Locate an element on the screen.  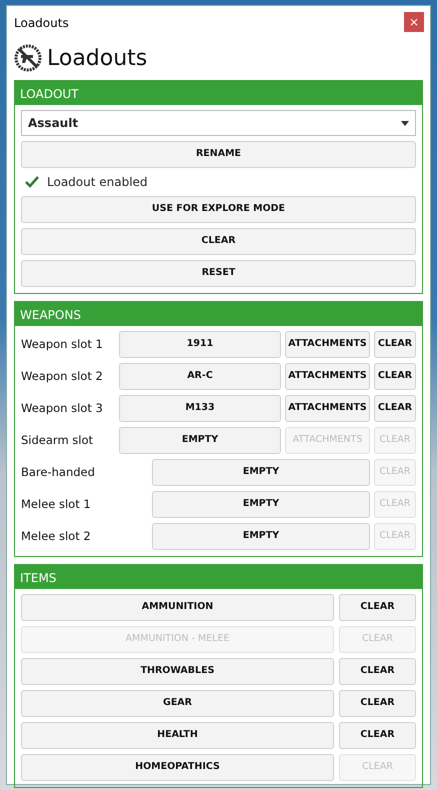
slot-label: Weapon slot 3 is located at coordinates (62, 408).